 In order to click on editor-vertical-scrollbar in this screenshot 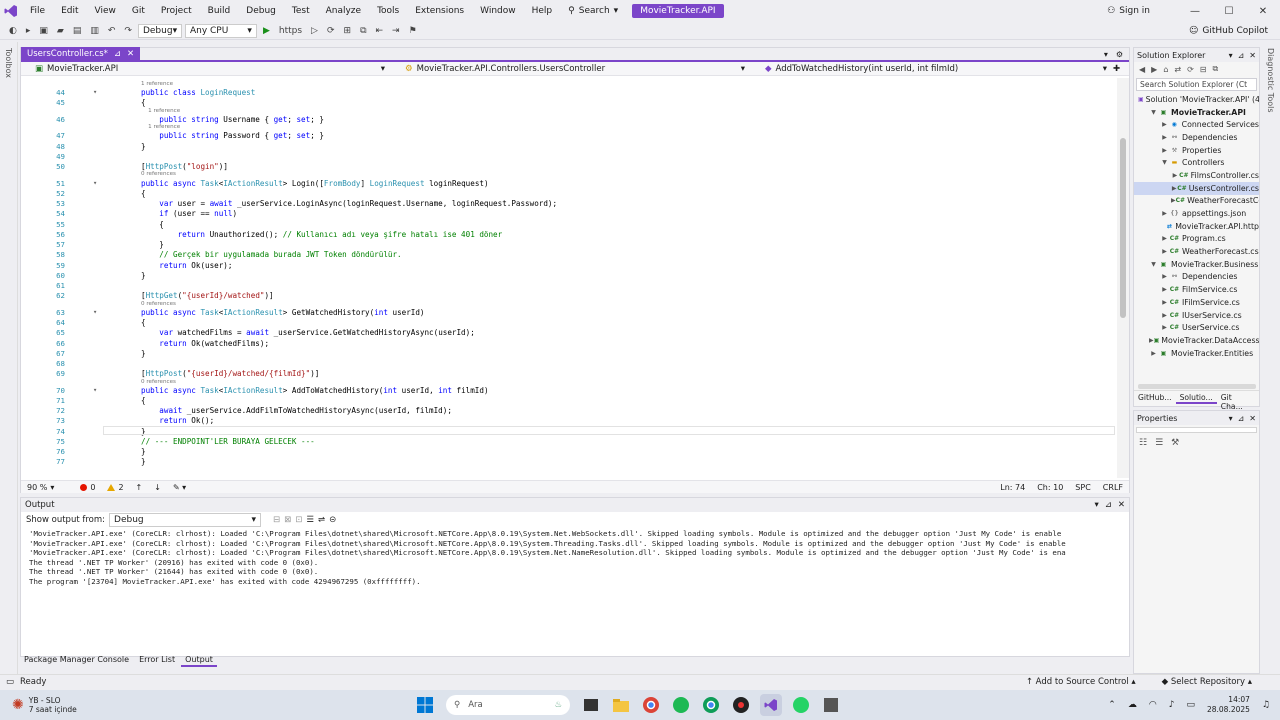, I will do `click(1123, 278)`.